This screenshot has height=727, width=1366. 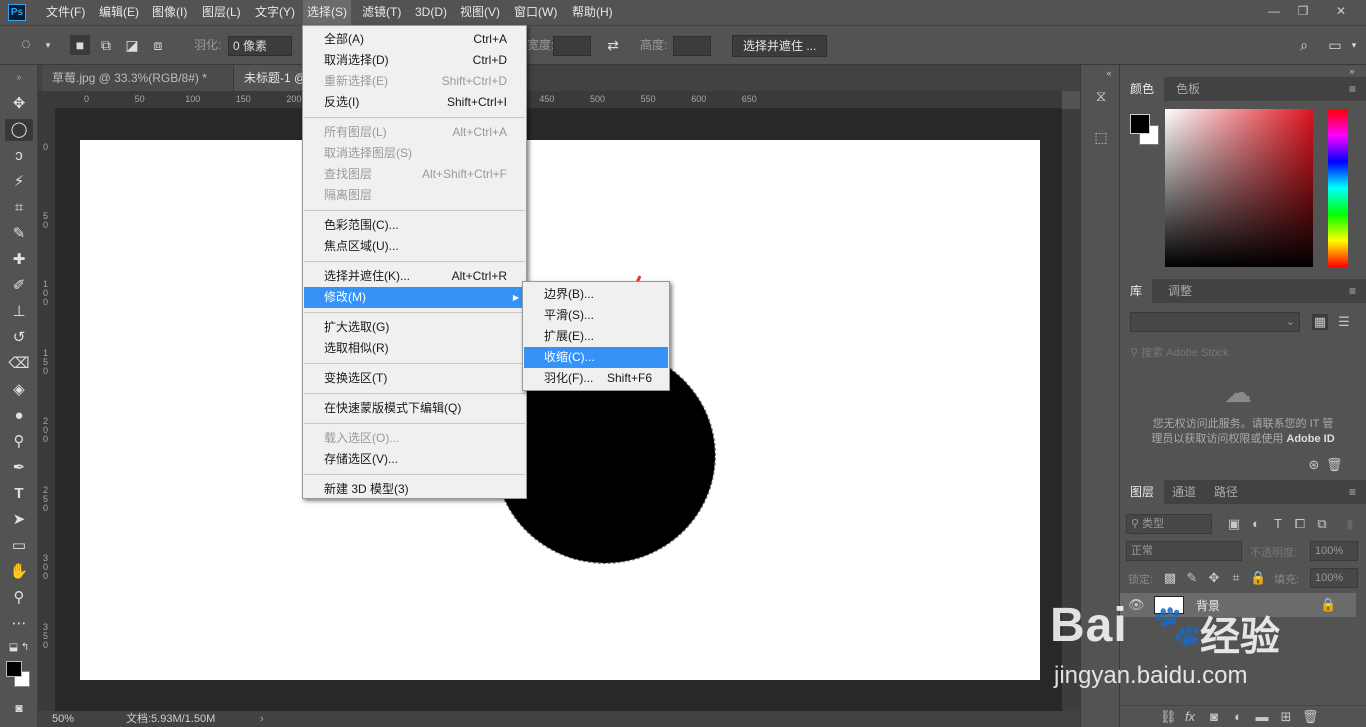 I want to click on fill-input: 100%, so click(x=1334, y=578).